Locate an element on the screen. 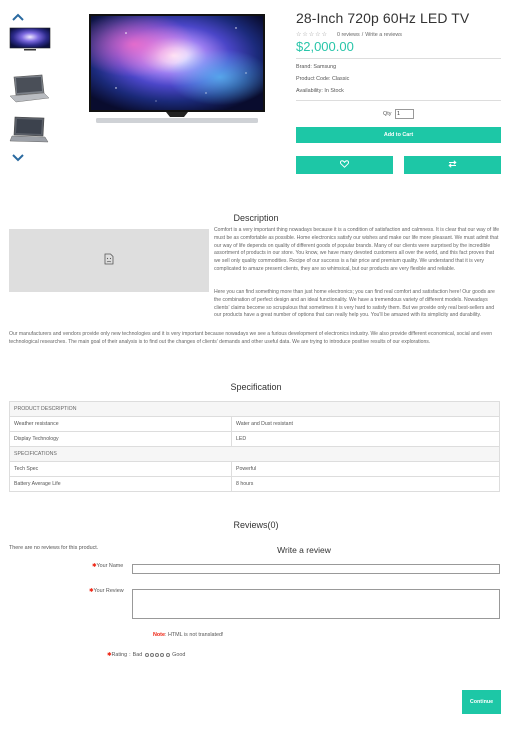 Image resolution: width=513 pixels, height=753 pixels. spec-group-label: SPECIFICATIONS is located at coordinates (254, 454).